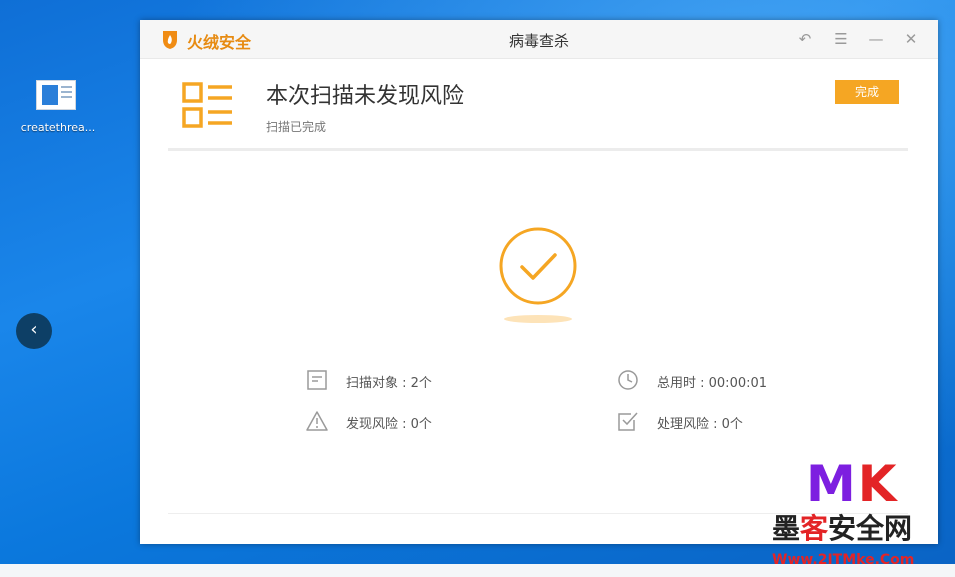 Image resolution: width=955 pixels, height=577 pixels. What do you see at coordinates (628, 380) in the screenshot?
I see `clock-icon` at bounding box center [628, 380].